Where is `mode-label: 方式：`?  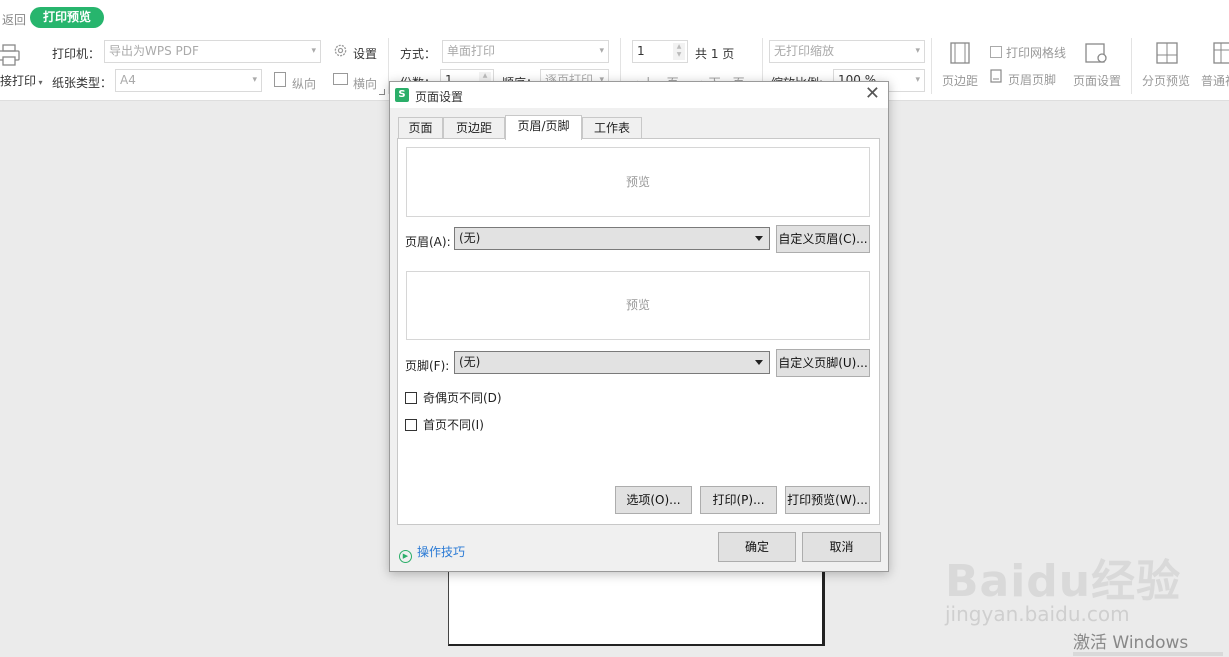
mode-label: 方式： is located at coordinates (418, 54).